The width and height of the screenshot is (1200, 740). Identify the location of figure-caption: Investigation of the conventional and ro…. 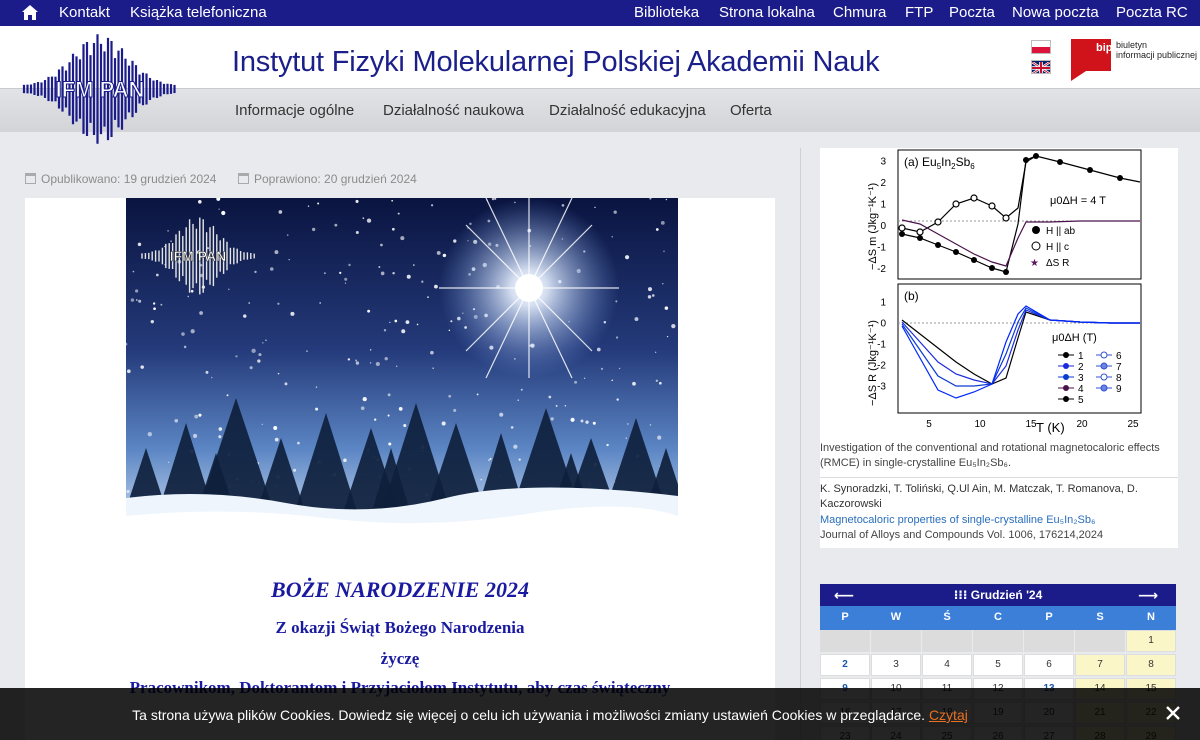
(990, 455).